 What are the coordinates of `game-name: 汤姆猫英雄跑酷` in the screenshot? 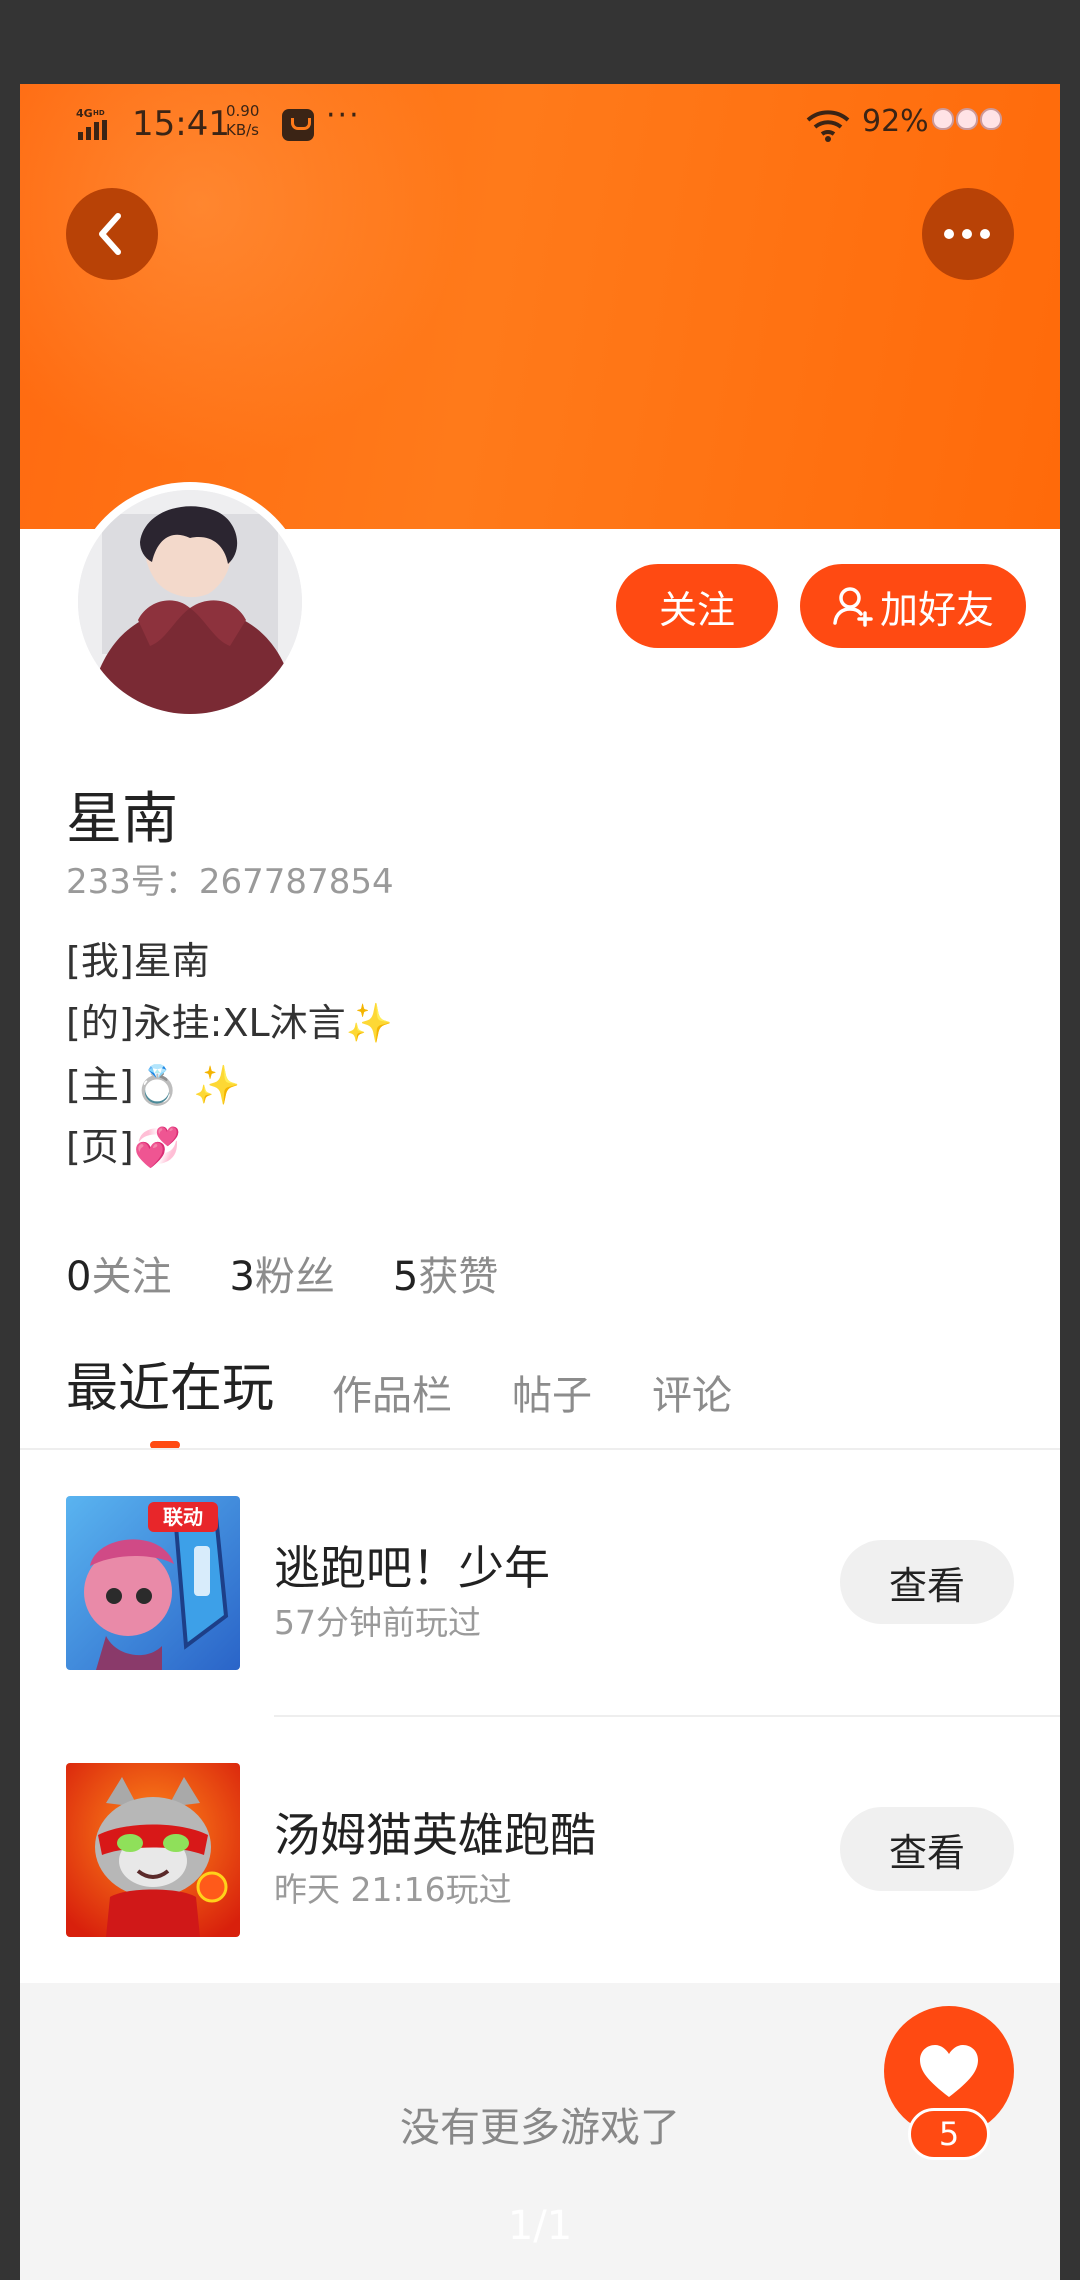 It's located at (435, 1835).